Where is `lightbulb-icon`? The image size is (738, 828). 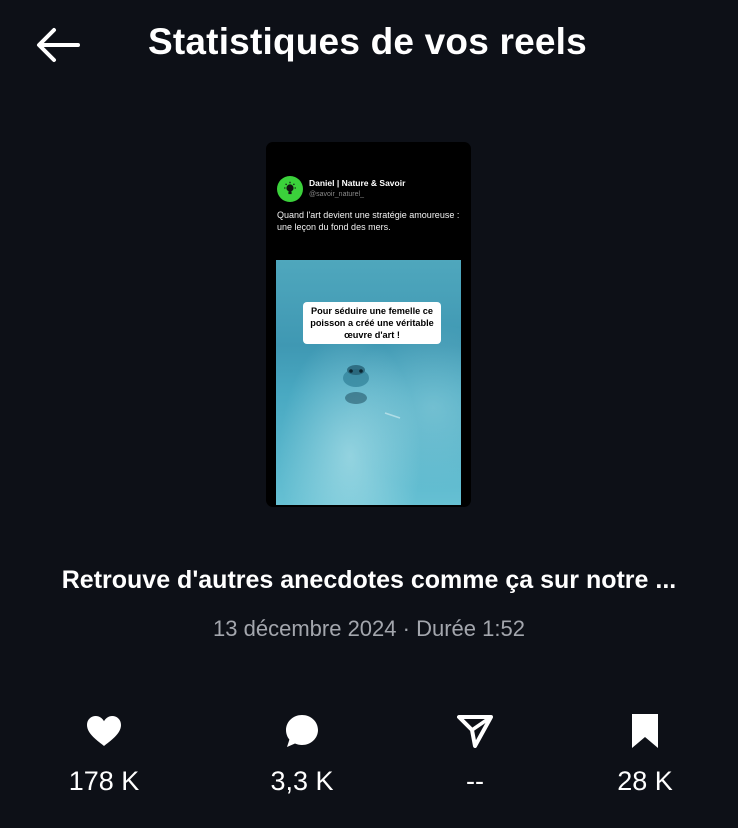
lightbulb-icon is located at coordinates (290, 188).